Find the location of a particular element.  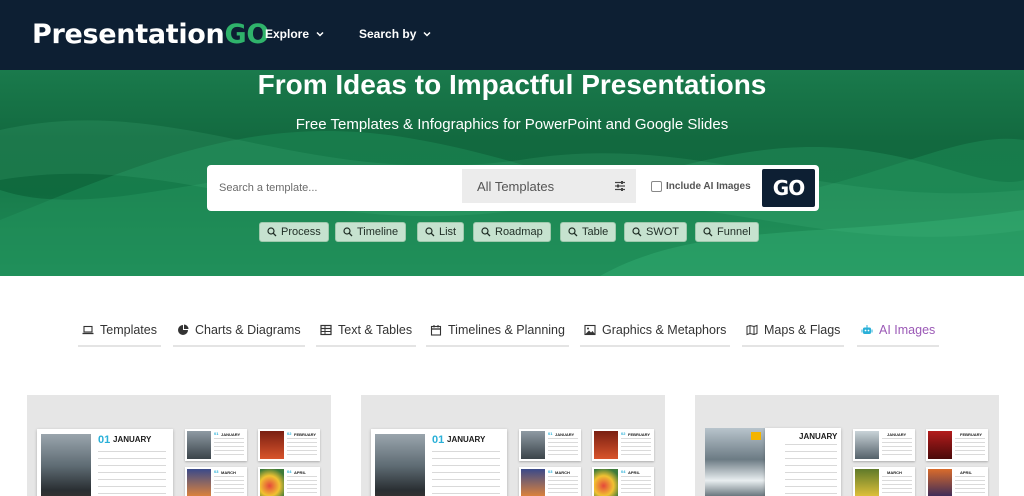

table-icon is located at coordinates (326, 330).